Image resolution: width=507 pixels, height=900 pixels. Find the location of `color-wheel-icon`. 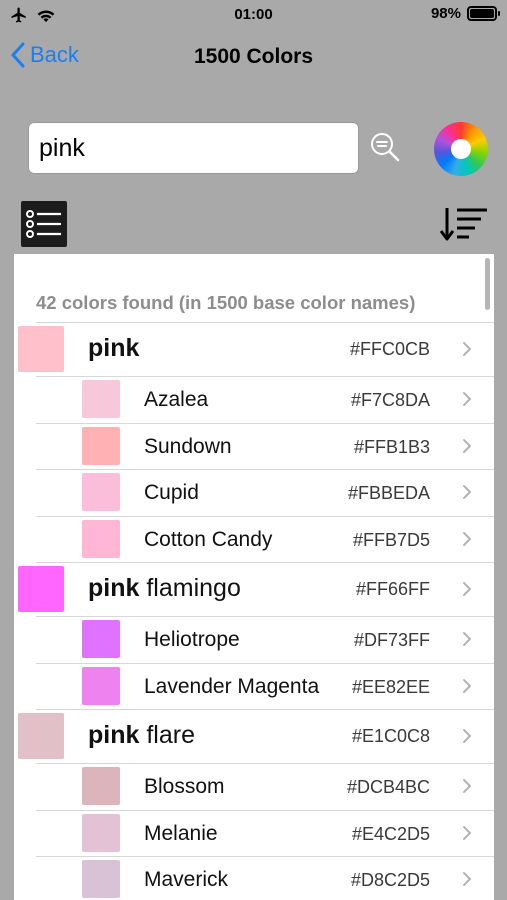

color-wheel-icon is located at coordinates (461, 149).